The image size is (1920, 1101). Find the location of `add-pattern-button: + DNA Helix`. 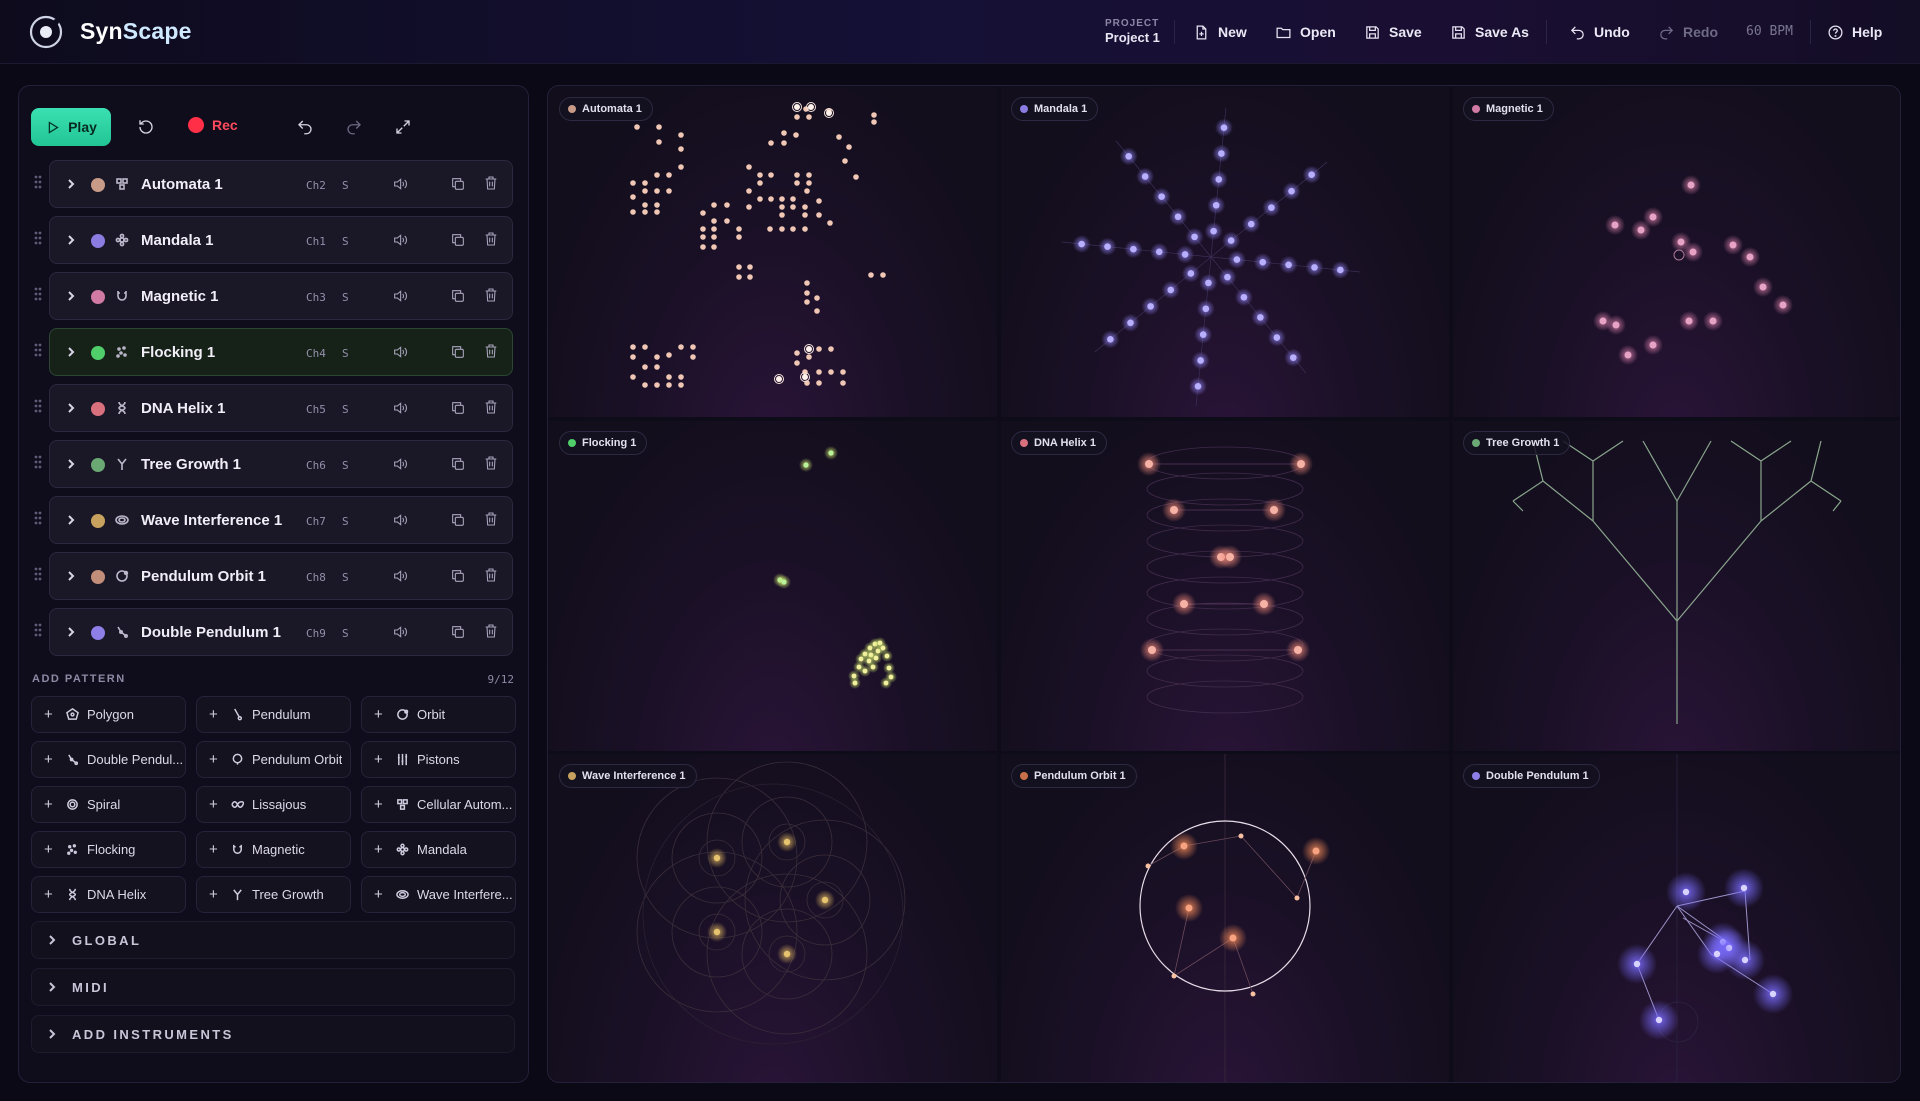

add-pattern-button: + DNA Helix is located at coordinates (108, 894).